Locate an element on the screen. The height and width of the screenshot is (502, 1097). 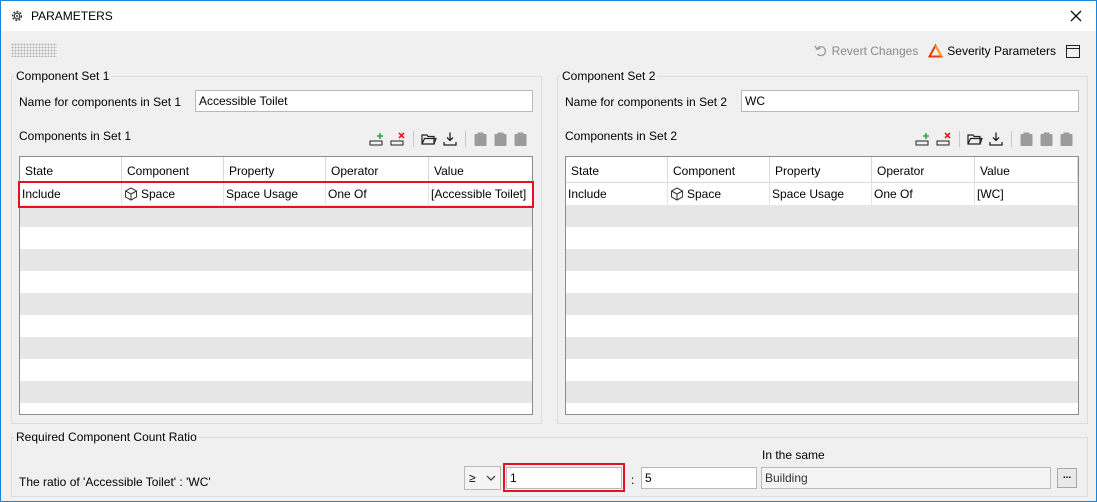
severity-parameters-label: Severity Parameters is located at coordinates (1001, 51).